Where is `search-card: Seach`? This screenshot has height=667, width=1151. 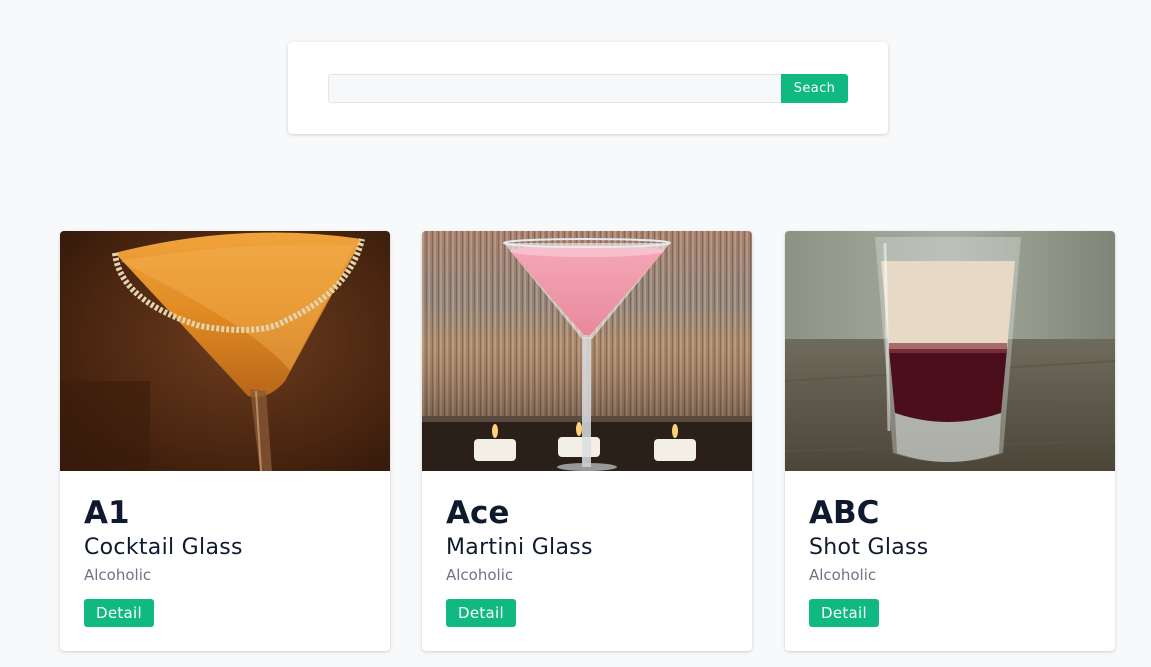
search-card: Seach is located at coordinates (588, 88).